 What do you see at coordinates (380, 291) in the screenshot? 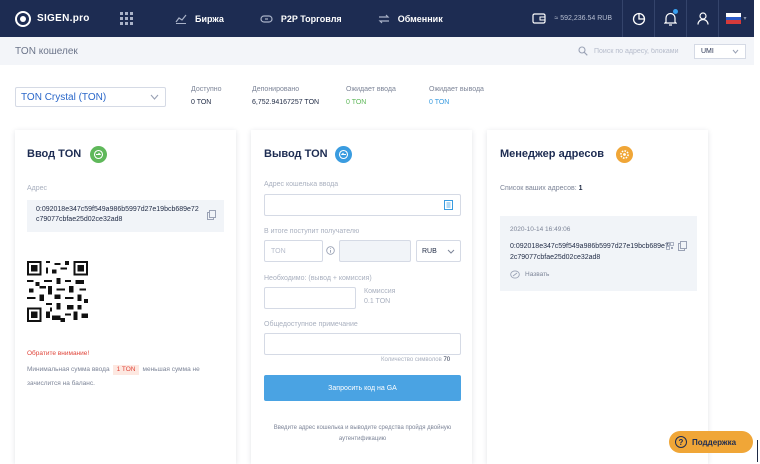
I see `commission-label: Комиссия` at bounding box center [380, 291].